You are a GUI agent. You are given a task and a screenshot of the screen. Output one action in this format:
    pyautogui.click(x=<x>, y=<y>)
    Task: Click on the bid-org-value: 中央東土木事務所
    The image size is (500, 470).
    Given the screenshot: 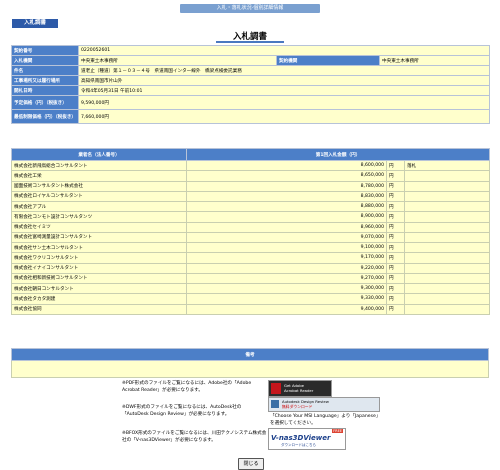 What is the action you would take?
    pyautogui.click(x=177, y=60)
    